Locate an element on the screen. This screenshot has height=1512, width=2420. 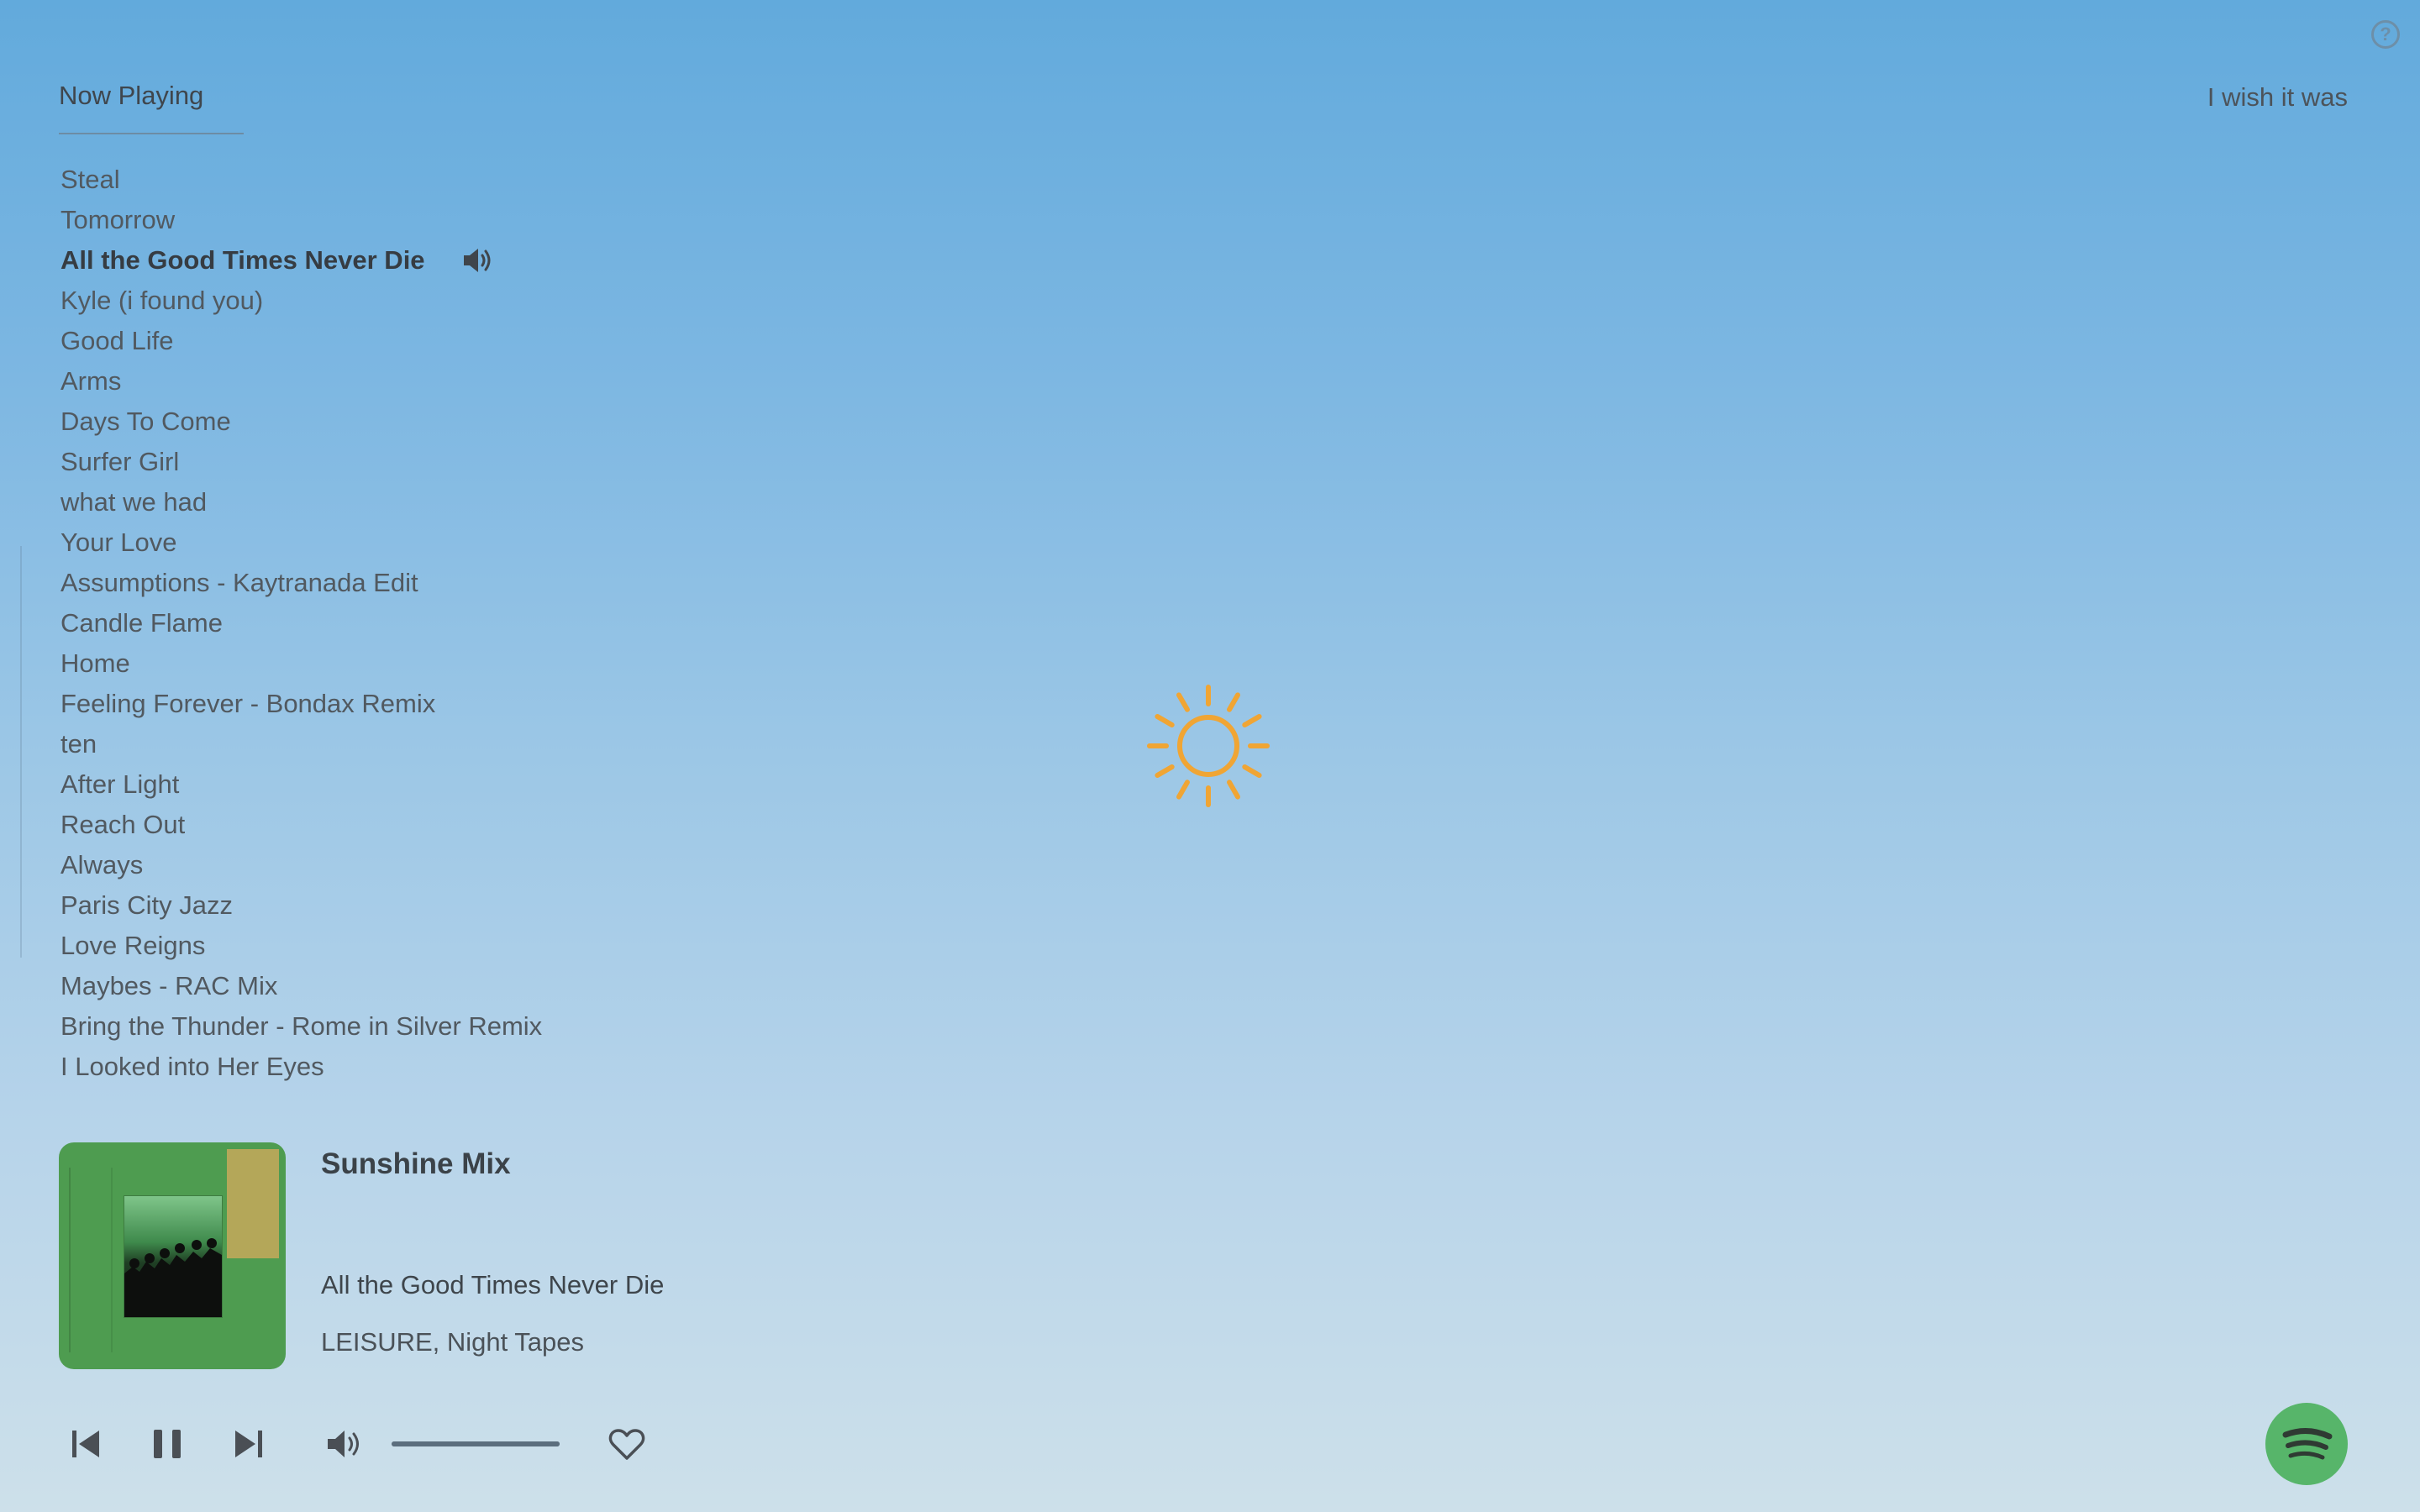
track-title: Days To Come is located at coordinates (146, 421).